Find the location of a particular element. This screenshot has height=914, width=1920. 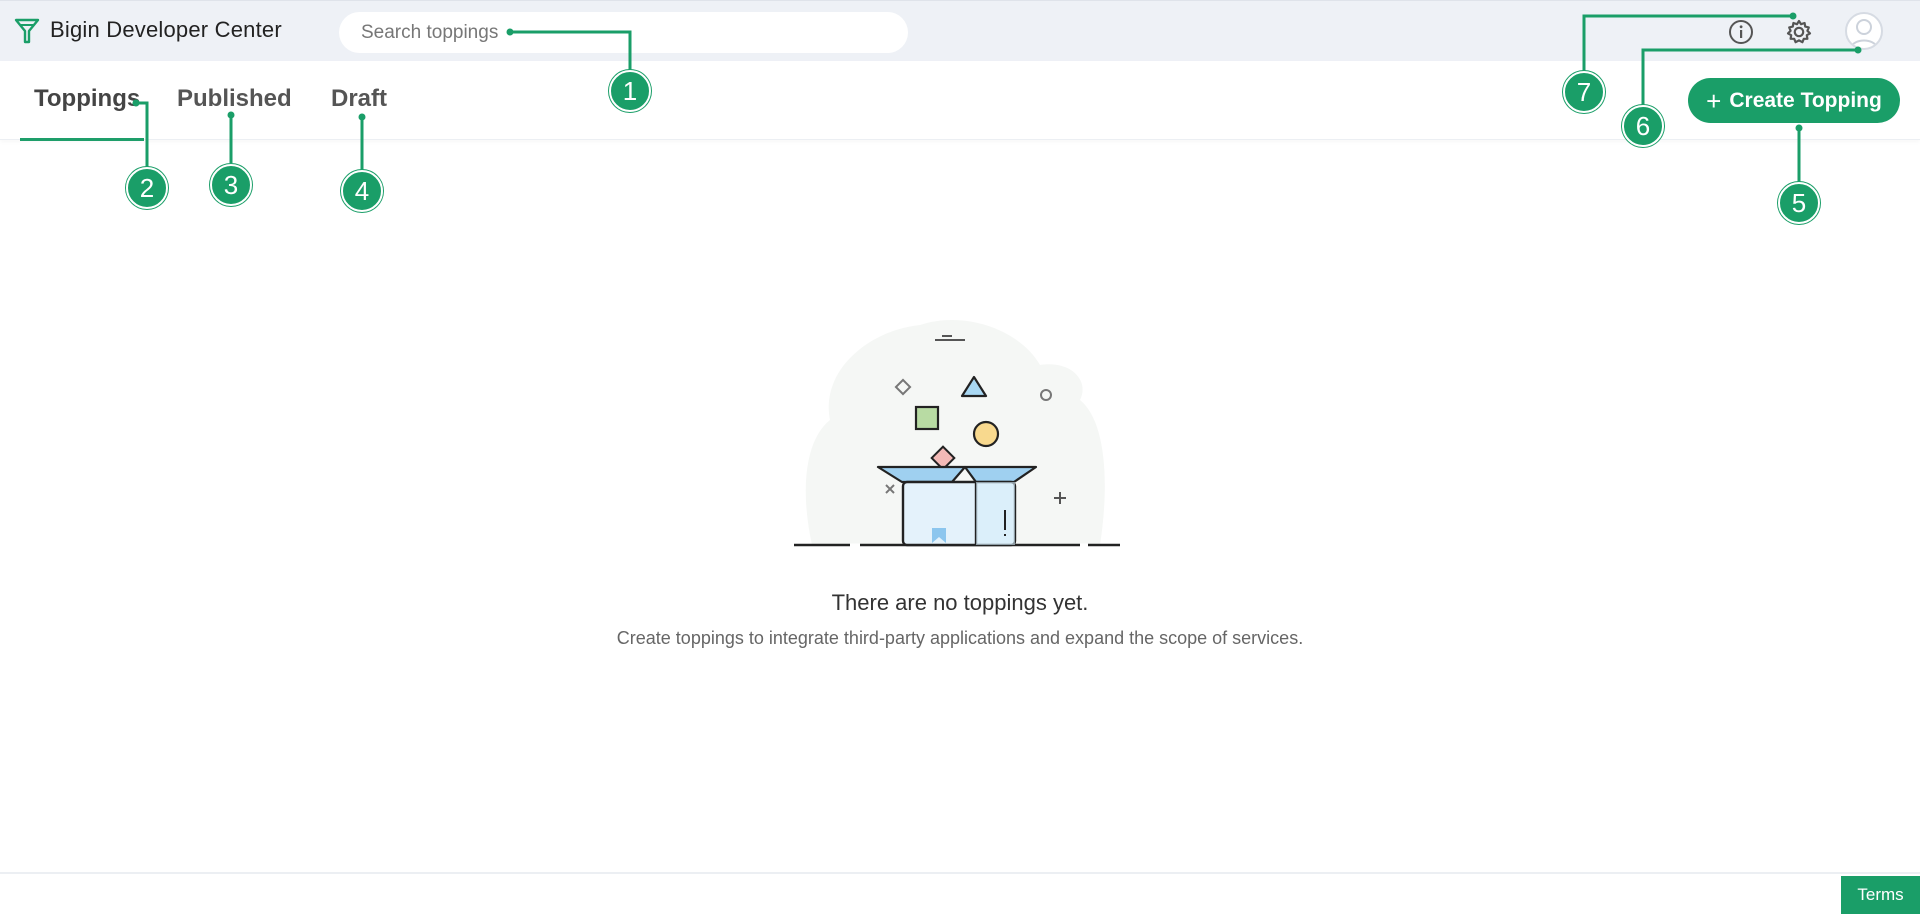

create-topping-button: + Create Topping is located at coordinates (1794, 100).